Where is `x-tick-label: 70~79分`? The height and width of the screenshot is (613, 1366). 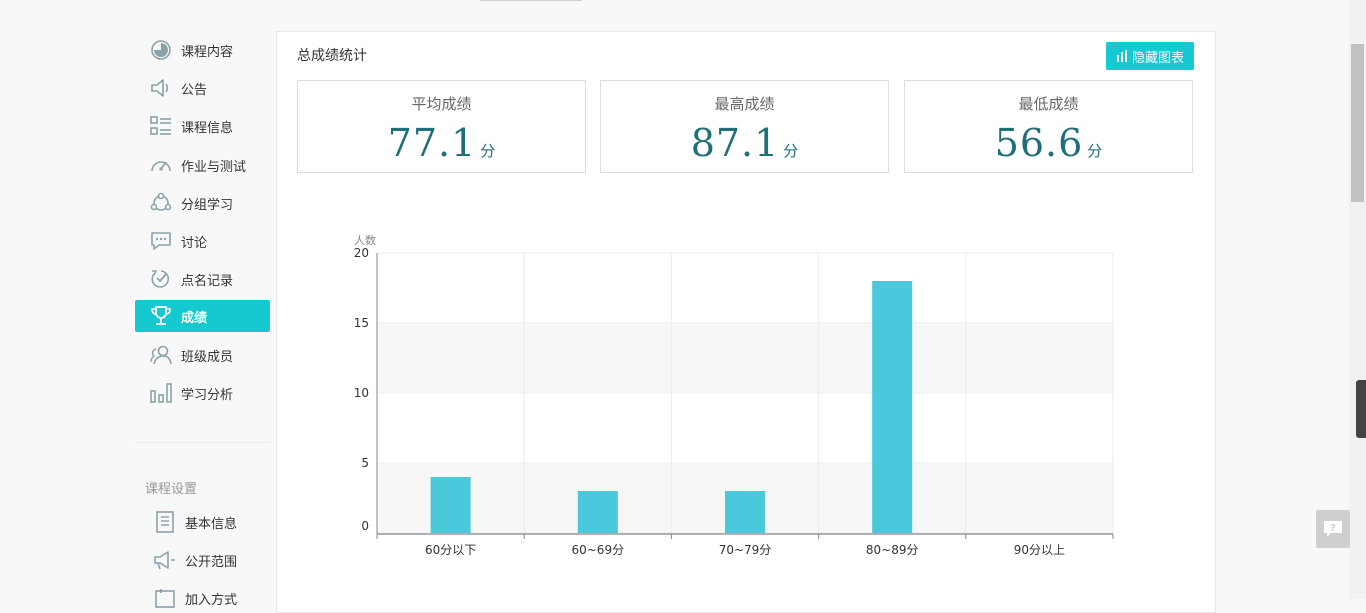 x-tick-label: 70~79分 is located at coordinates (745, 550).